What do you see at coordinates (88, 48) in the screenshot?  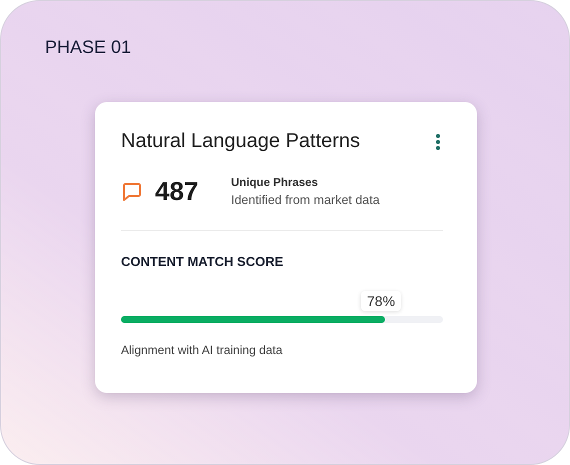 I see `phase-label: PHASE 01` at bounding box center [88, 48].